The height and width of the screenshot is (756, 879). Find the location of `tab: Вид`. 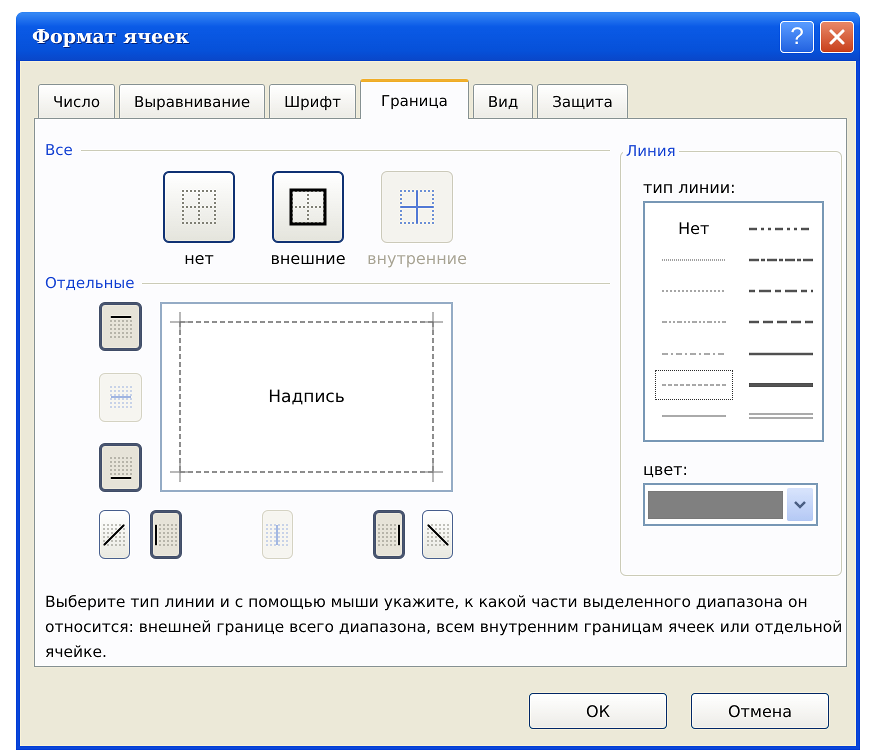

tab: Вид is located at coordinates (503, 101).